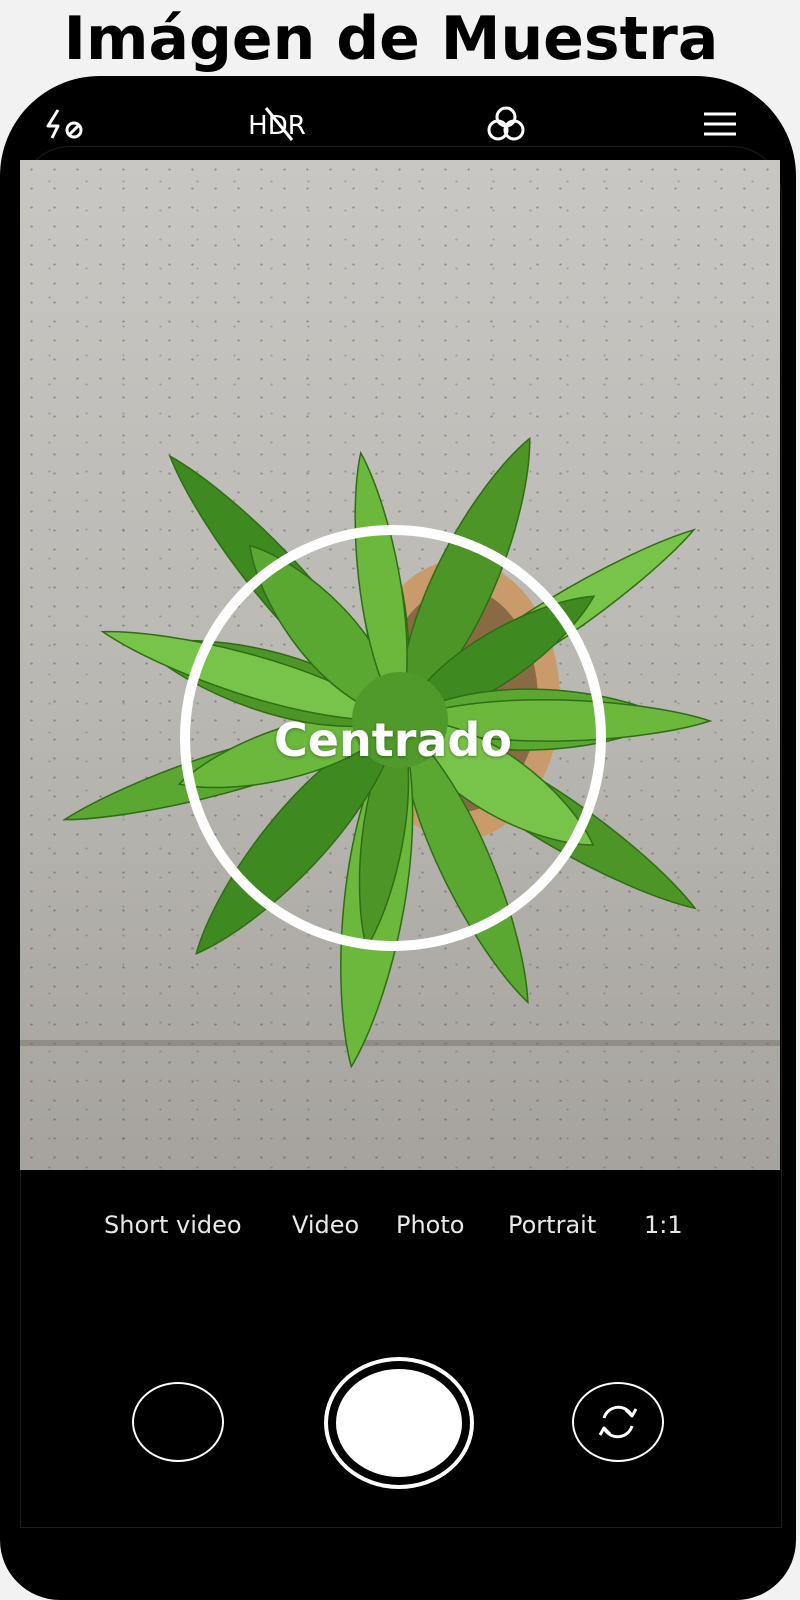 This screenshot has height=1600, width=800. I want to click on mode-short-video: Short video, so click(173, 1225).